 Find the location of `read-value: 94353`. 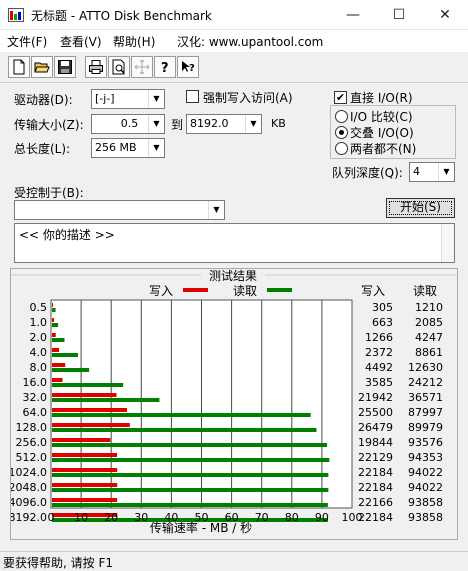

read-value: 94353 is located at coordinates (425, 457).